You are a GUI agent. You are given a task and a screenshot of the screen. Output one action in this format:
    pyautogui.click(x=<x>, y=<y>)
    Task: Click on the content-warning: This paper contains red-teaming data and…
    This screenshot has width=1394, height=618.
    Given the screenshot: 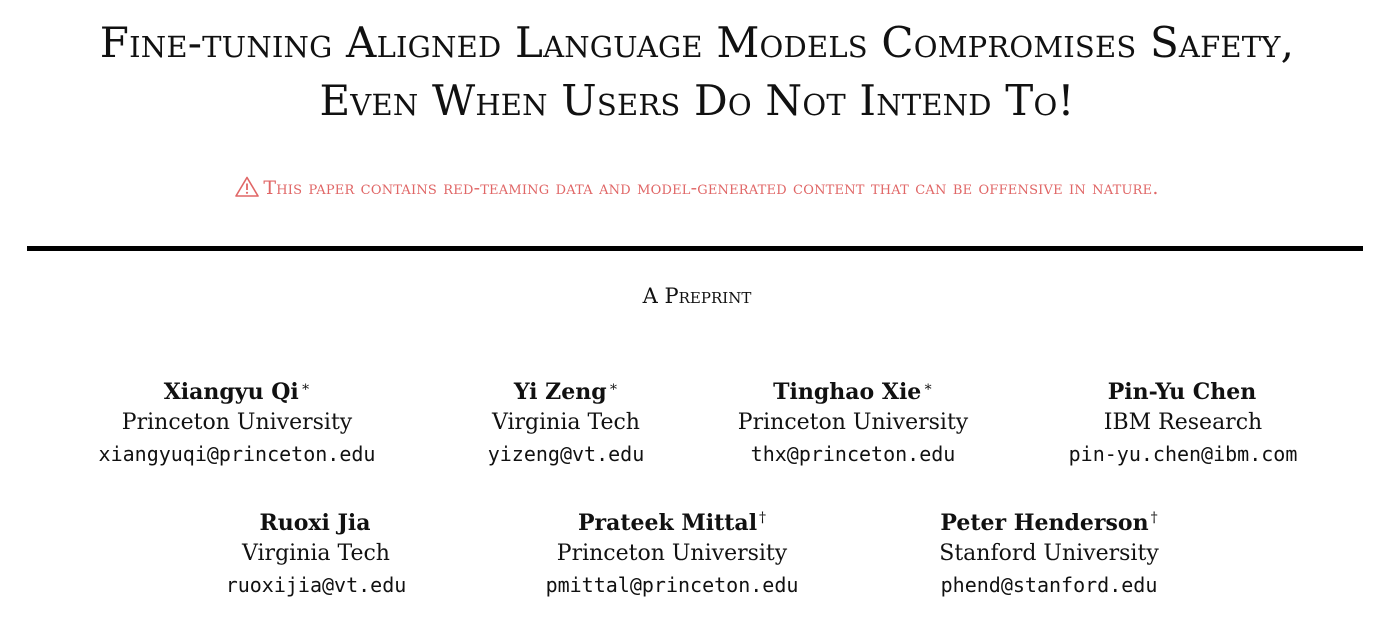 What is the action you would take?
    pyautogui.click(x=697, y=189)
    